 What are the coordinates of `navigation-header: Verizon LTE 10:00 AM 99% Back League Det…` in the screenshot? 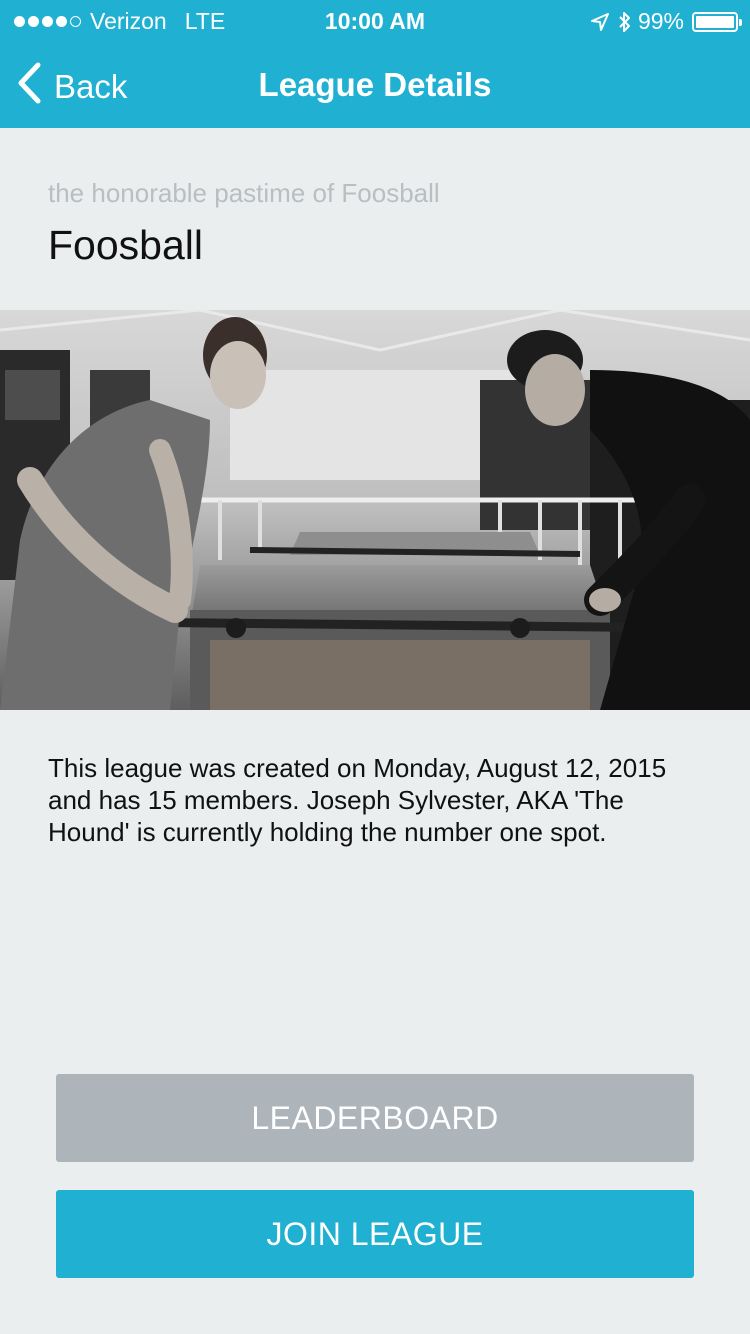 It's located at (375, 64).